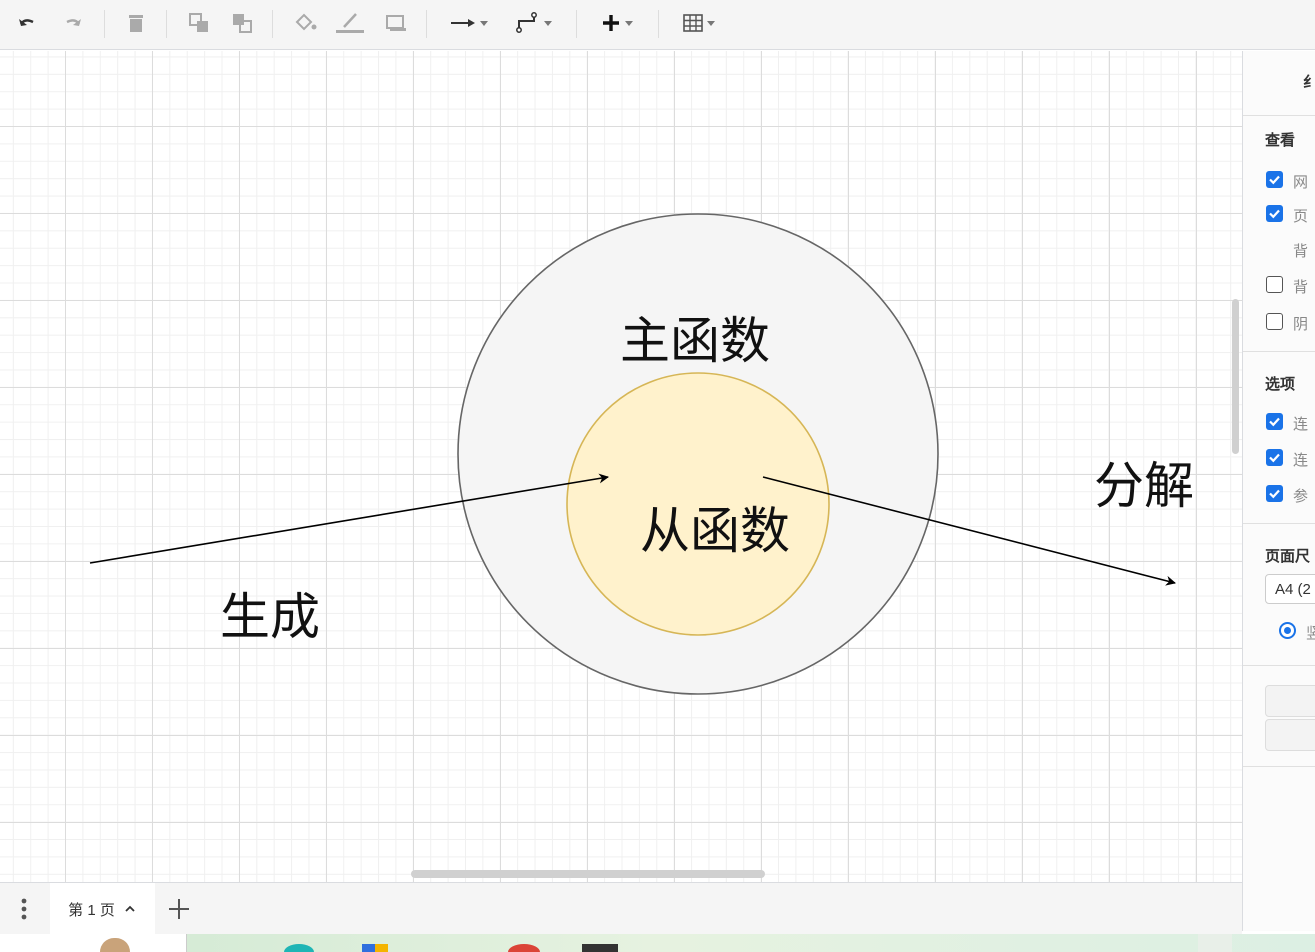 The width and height of the screenshot is (1315, 952). I want to click on chevron-up-icon, so click(130, 908).